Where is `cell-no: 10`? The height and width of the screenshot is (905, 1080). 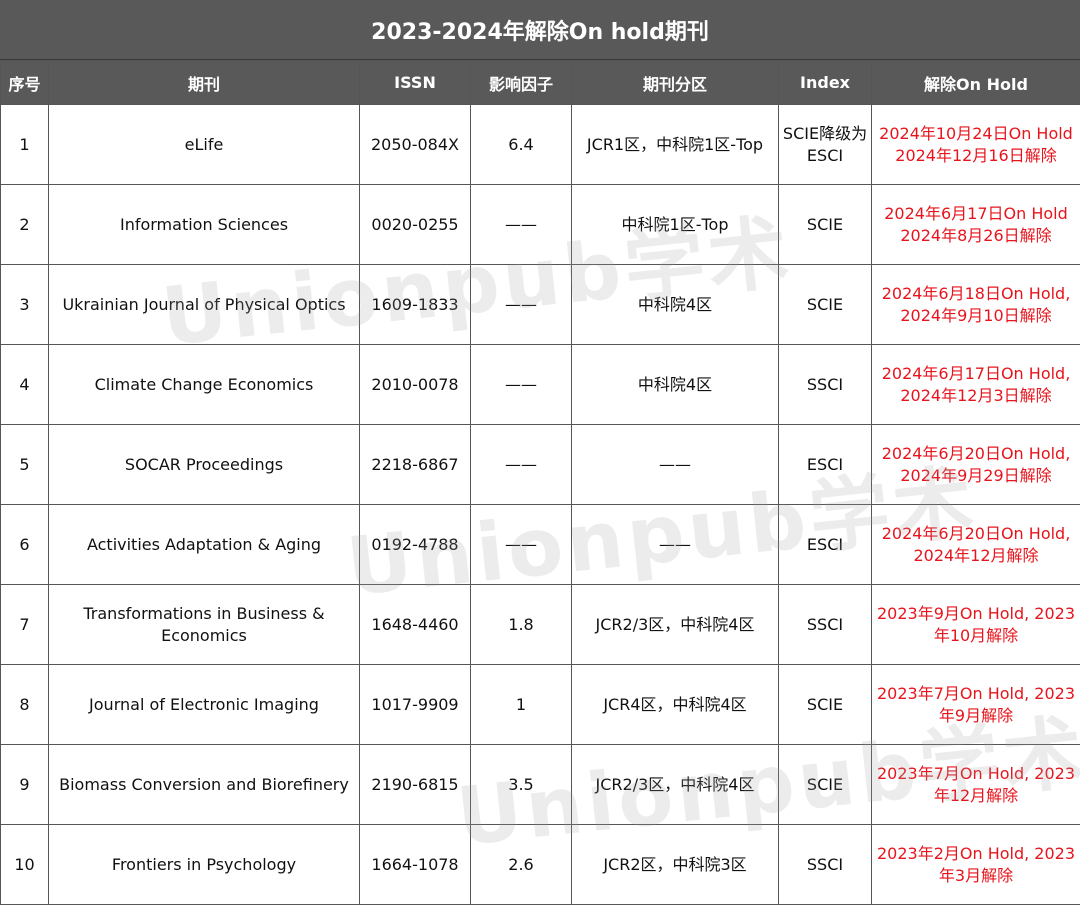 cell-no: 10 is located at coordinates (25, 865).